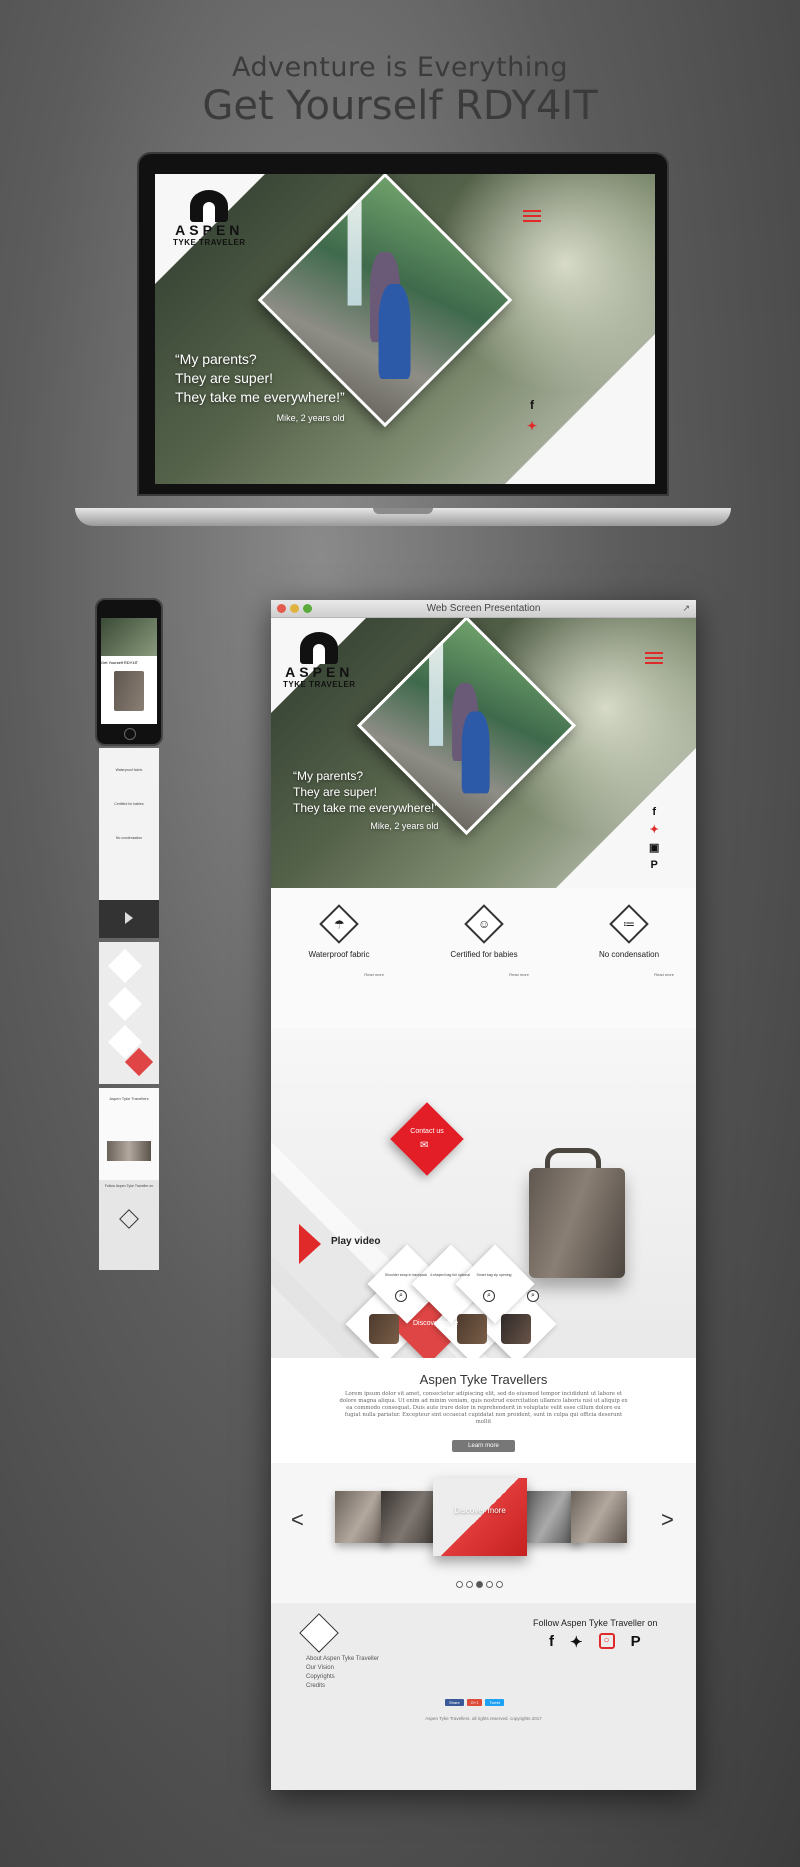 Image resolution: width=800 pixels, height=1867 pixels. I want to click on footer-link: Credits, so click(342, 1686).